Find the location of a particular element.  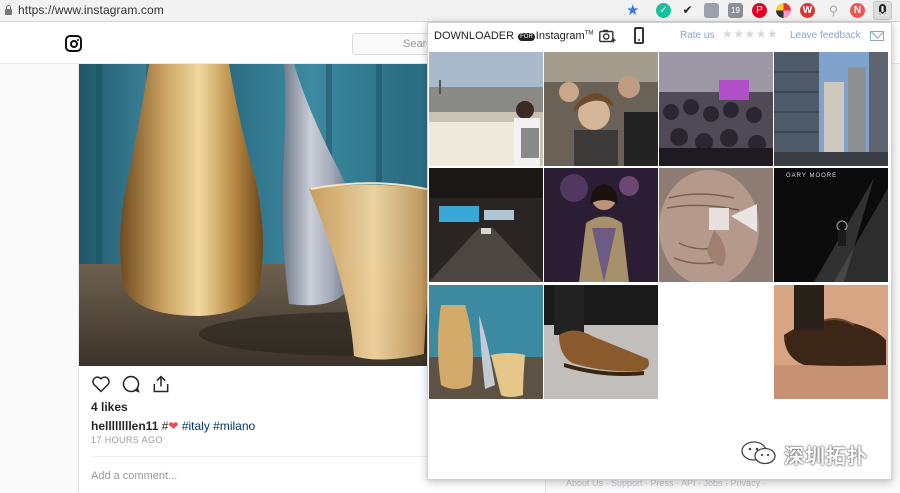

lock-icon is located at coordinates (8, 10).